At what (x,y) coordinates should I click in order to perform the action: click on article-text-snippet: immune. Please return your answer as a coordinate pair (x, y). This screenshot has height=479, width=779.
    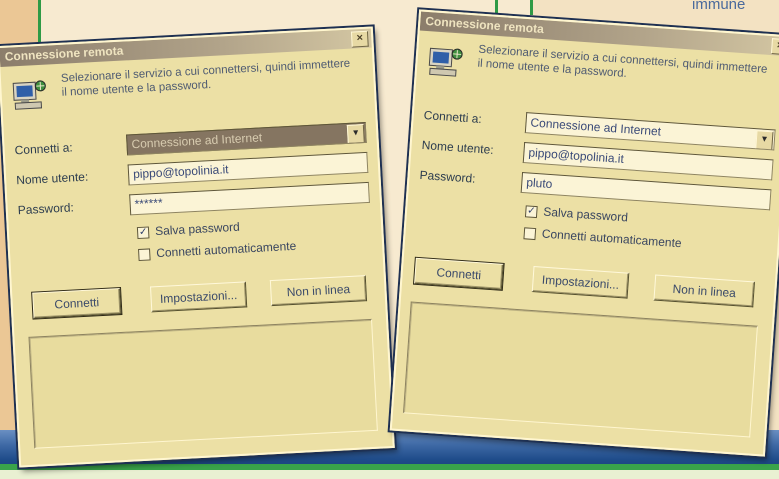
    Looking at the image, I should click on (719, 6).